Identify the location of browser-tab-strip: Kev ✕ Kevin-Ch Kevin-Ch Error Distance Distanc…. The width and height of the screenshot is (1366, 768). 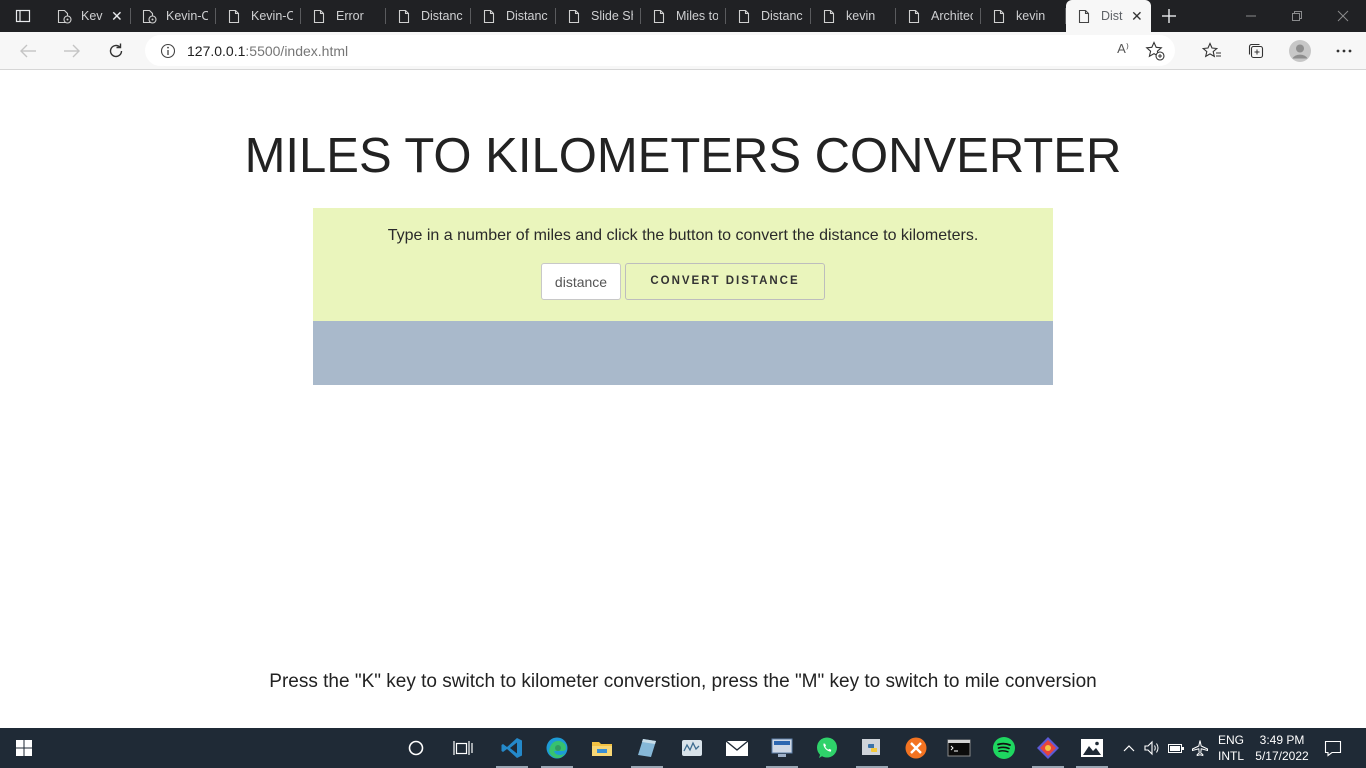
(683, 16).